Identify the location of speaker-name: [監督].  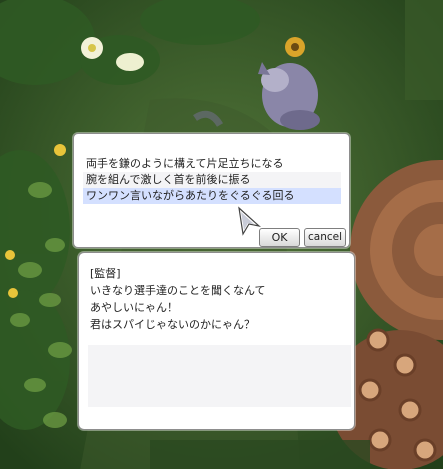
(105, 273).